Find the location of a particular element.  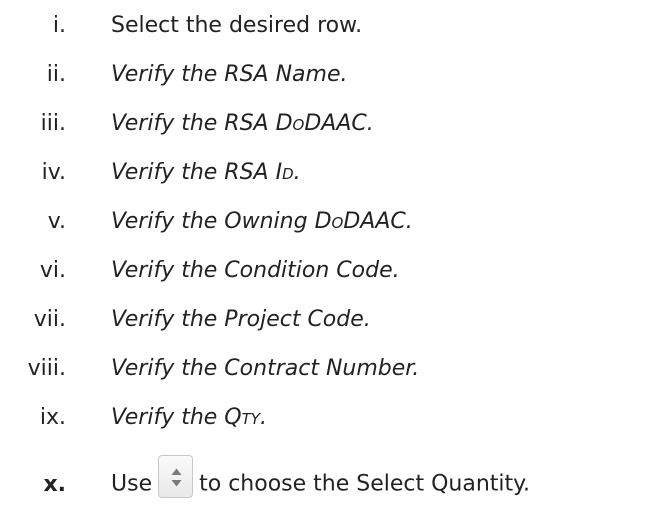

item-text: Verify the RSA Id. is located at coordinates (206, 172).